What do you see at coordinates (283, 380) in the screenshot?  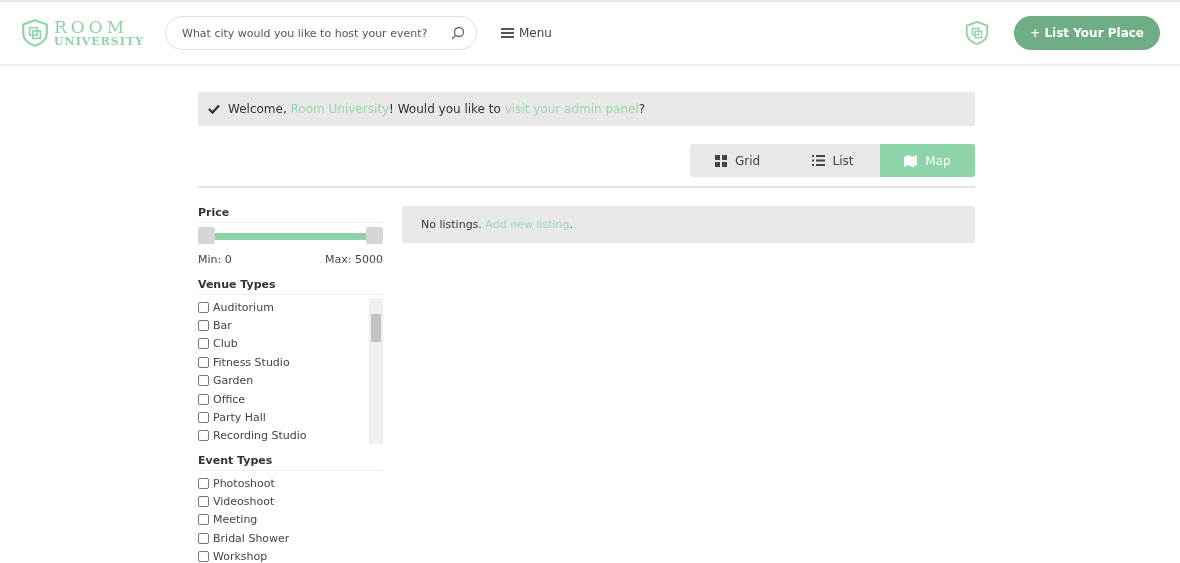 I see `checkbox-option: Garden` at bounding box center [283, 380].